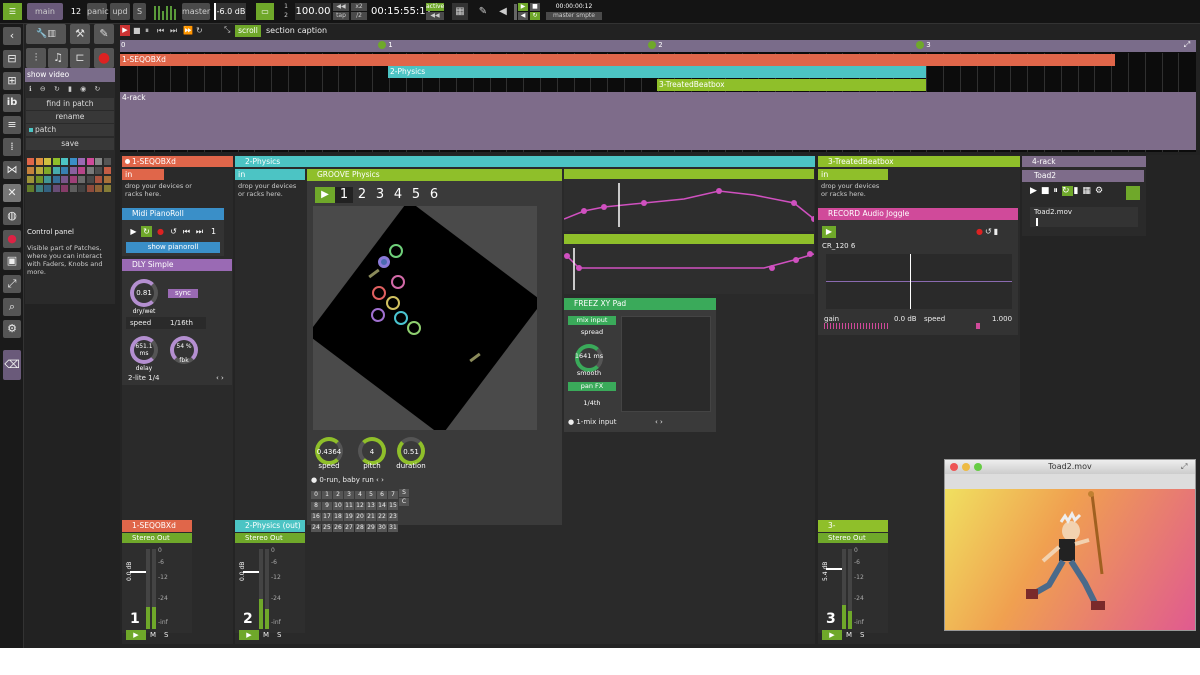 The height and width of the screenshot is (675, 1200). What do you see at coordinates (460, 11) in the screenshot?
I see `film-icon: ▦` at bounding box center [460, 11].